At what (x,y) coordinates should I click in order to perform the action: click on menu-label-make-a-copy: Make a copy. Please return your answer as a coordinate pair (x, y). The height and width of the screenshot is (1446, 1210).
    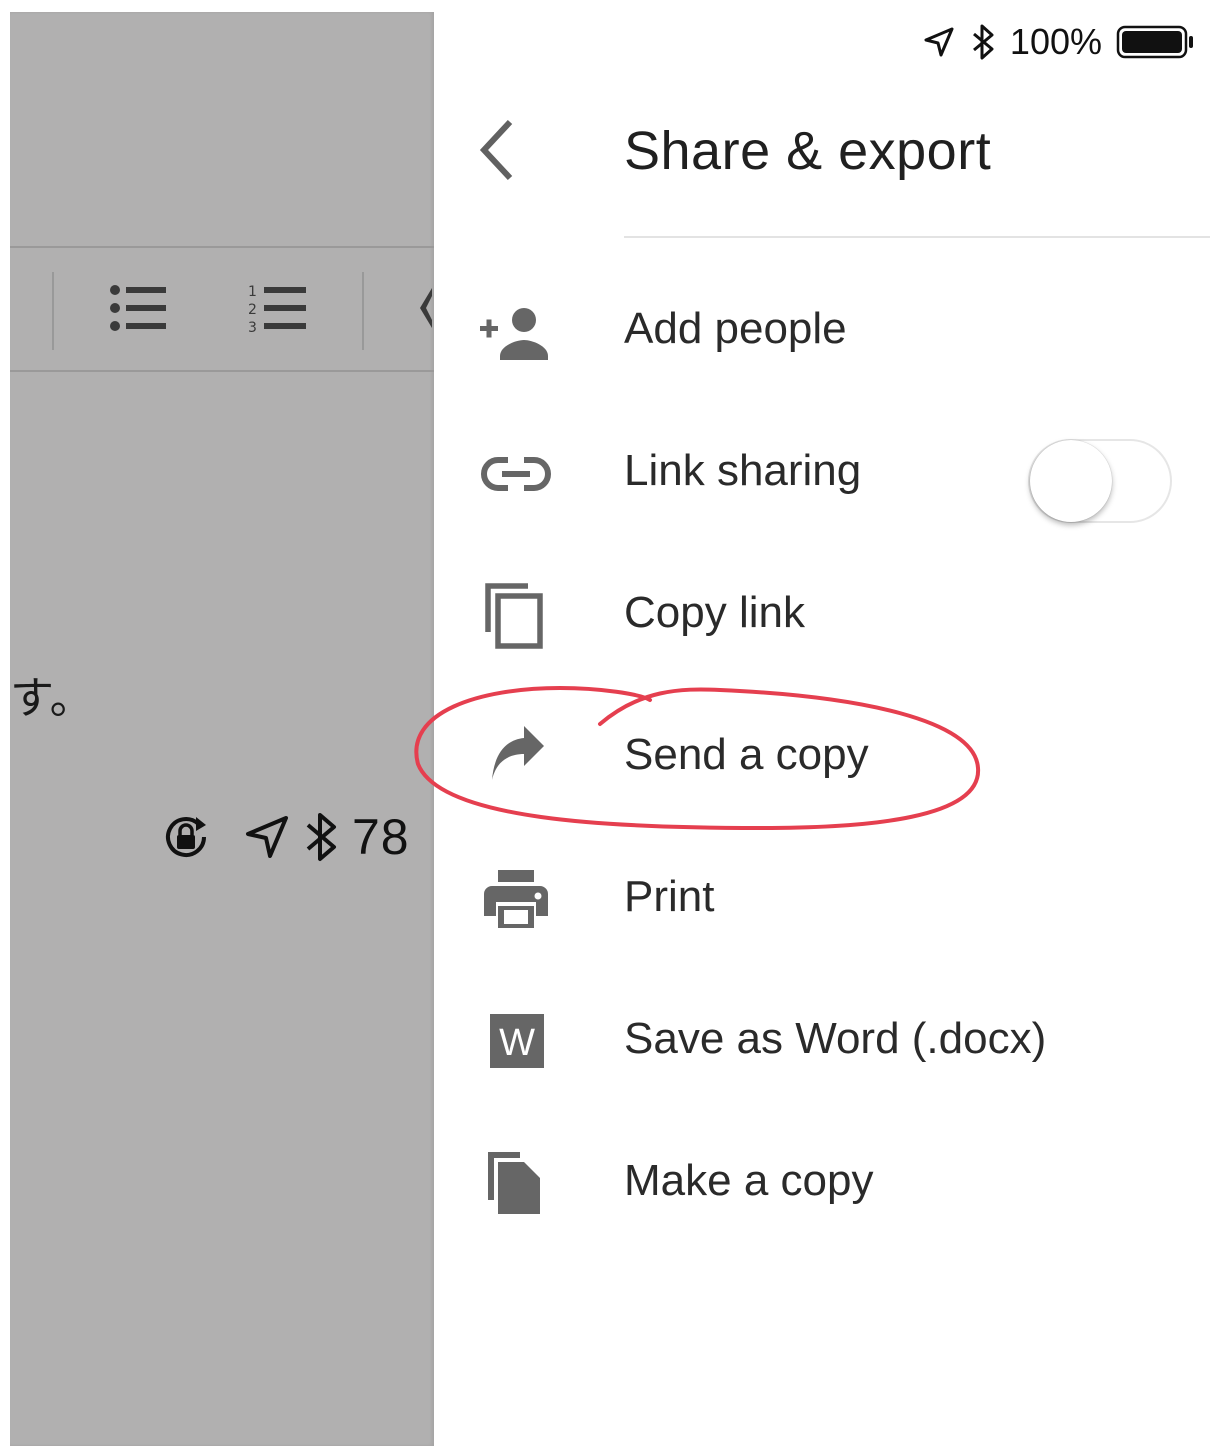
    Looking at the image, I should click on (749, 1180).